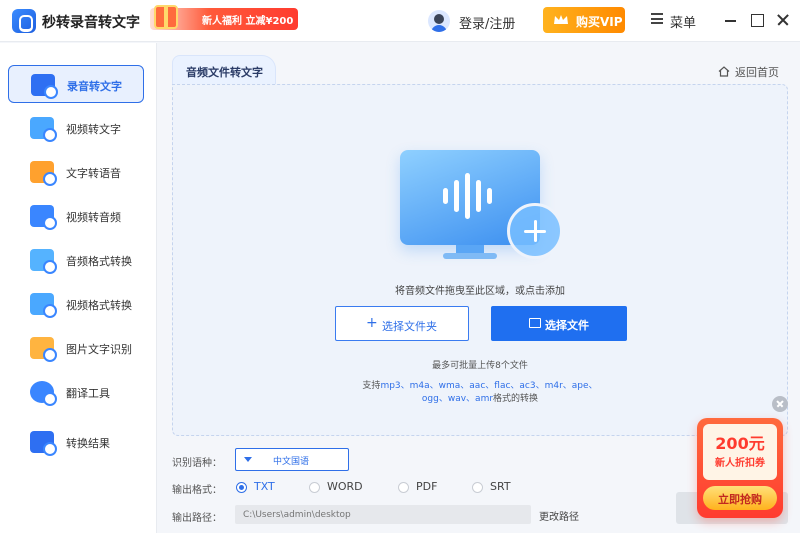 The height and width of the screenshot is (533, 800). What do you see at coordinates (740, 463) in the screenshot?
I see `coupon-subtitle: 新人折扣券` at bounding box center [740, 463].